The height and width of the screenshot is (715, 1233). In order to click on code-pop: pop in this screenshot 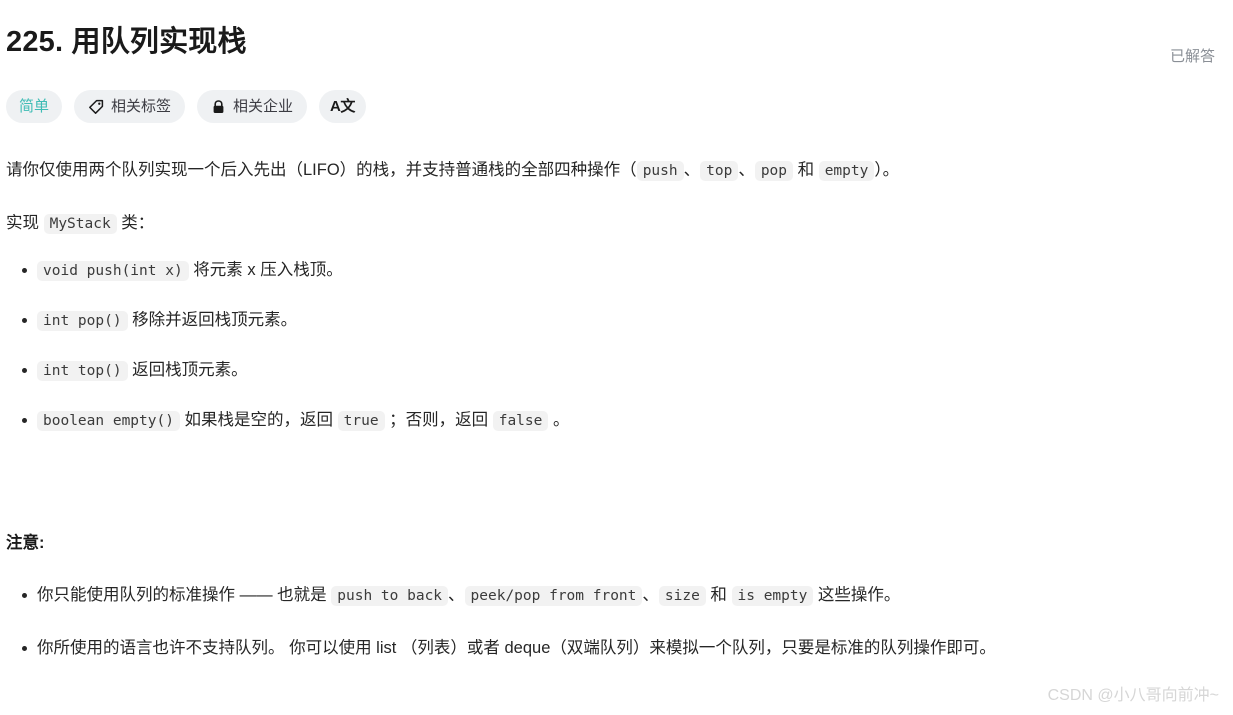, I will do `click(774, 171)`.